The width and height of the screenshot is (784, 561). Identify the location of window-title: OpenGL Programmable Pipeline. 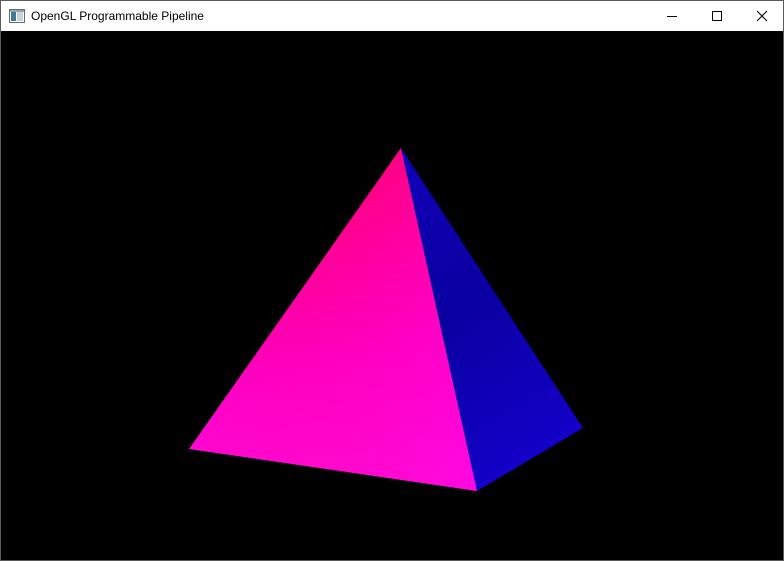
(117, 16).